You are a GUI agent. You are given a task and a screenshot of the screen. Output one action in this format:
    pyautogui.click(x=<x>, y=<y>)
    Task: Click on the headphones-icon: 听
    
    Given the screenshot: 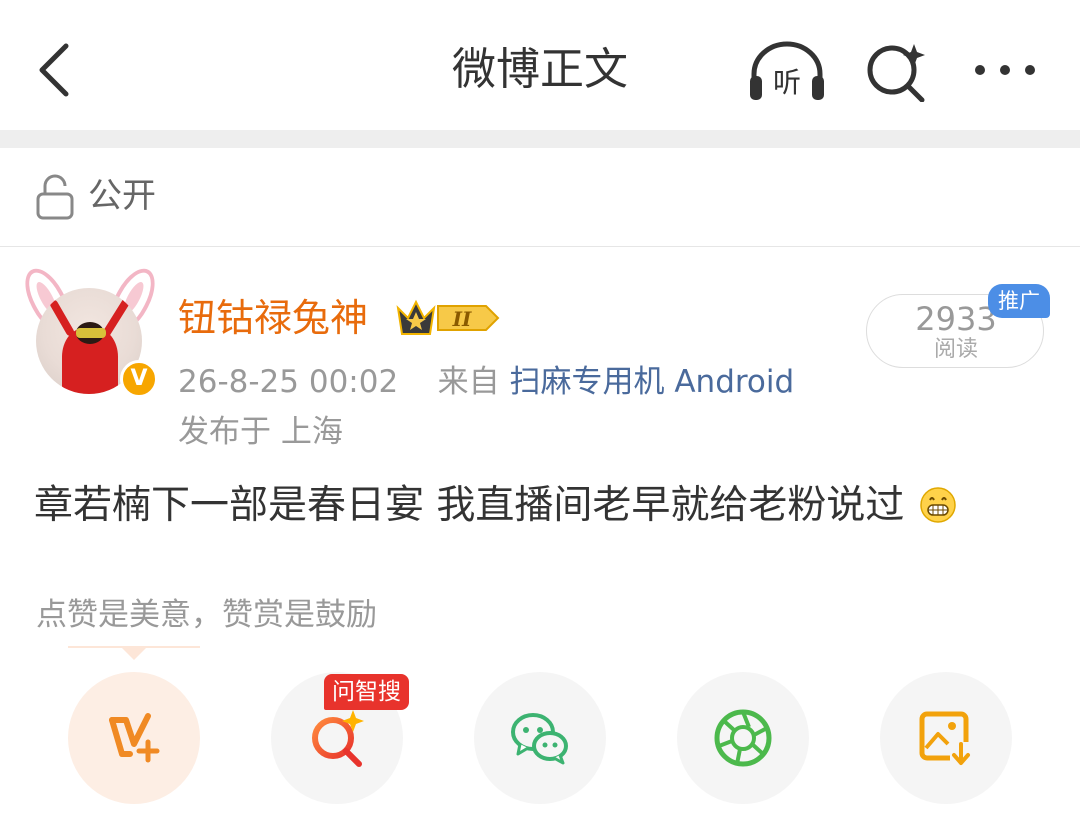 What is the action you would take?
    pyautogui.click(x=787, y=70)
    